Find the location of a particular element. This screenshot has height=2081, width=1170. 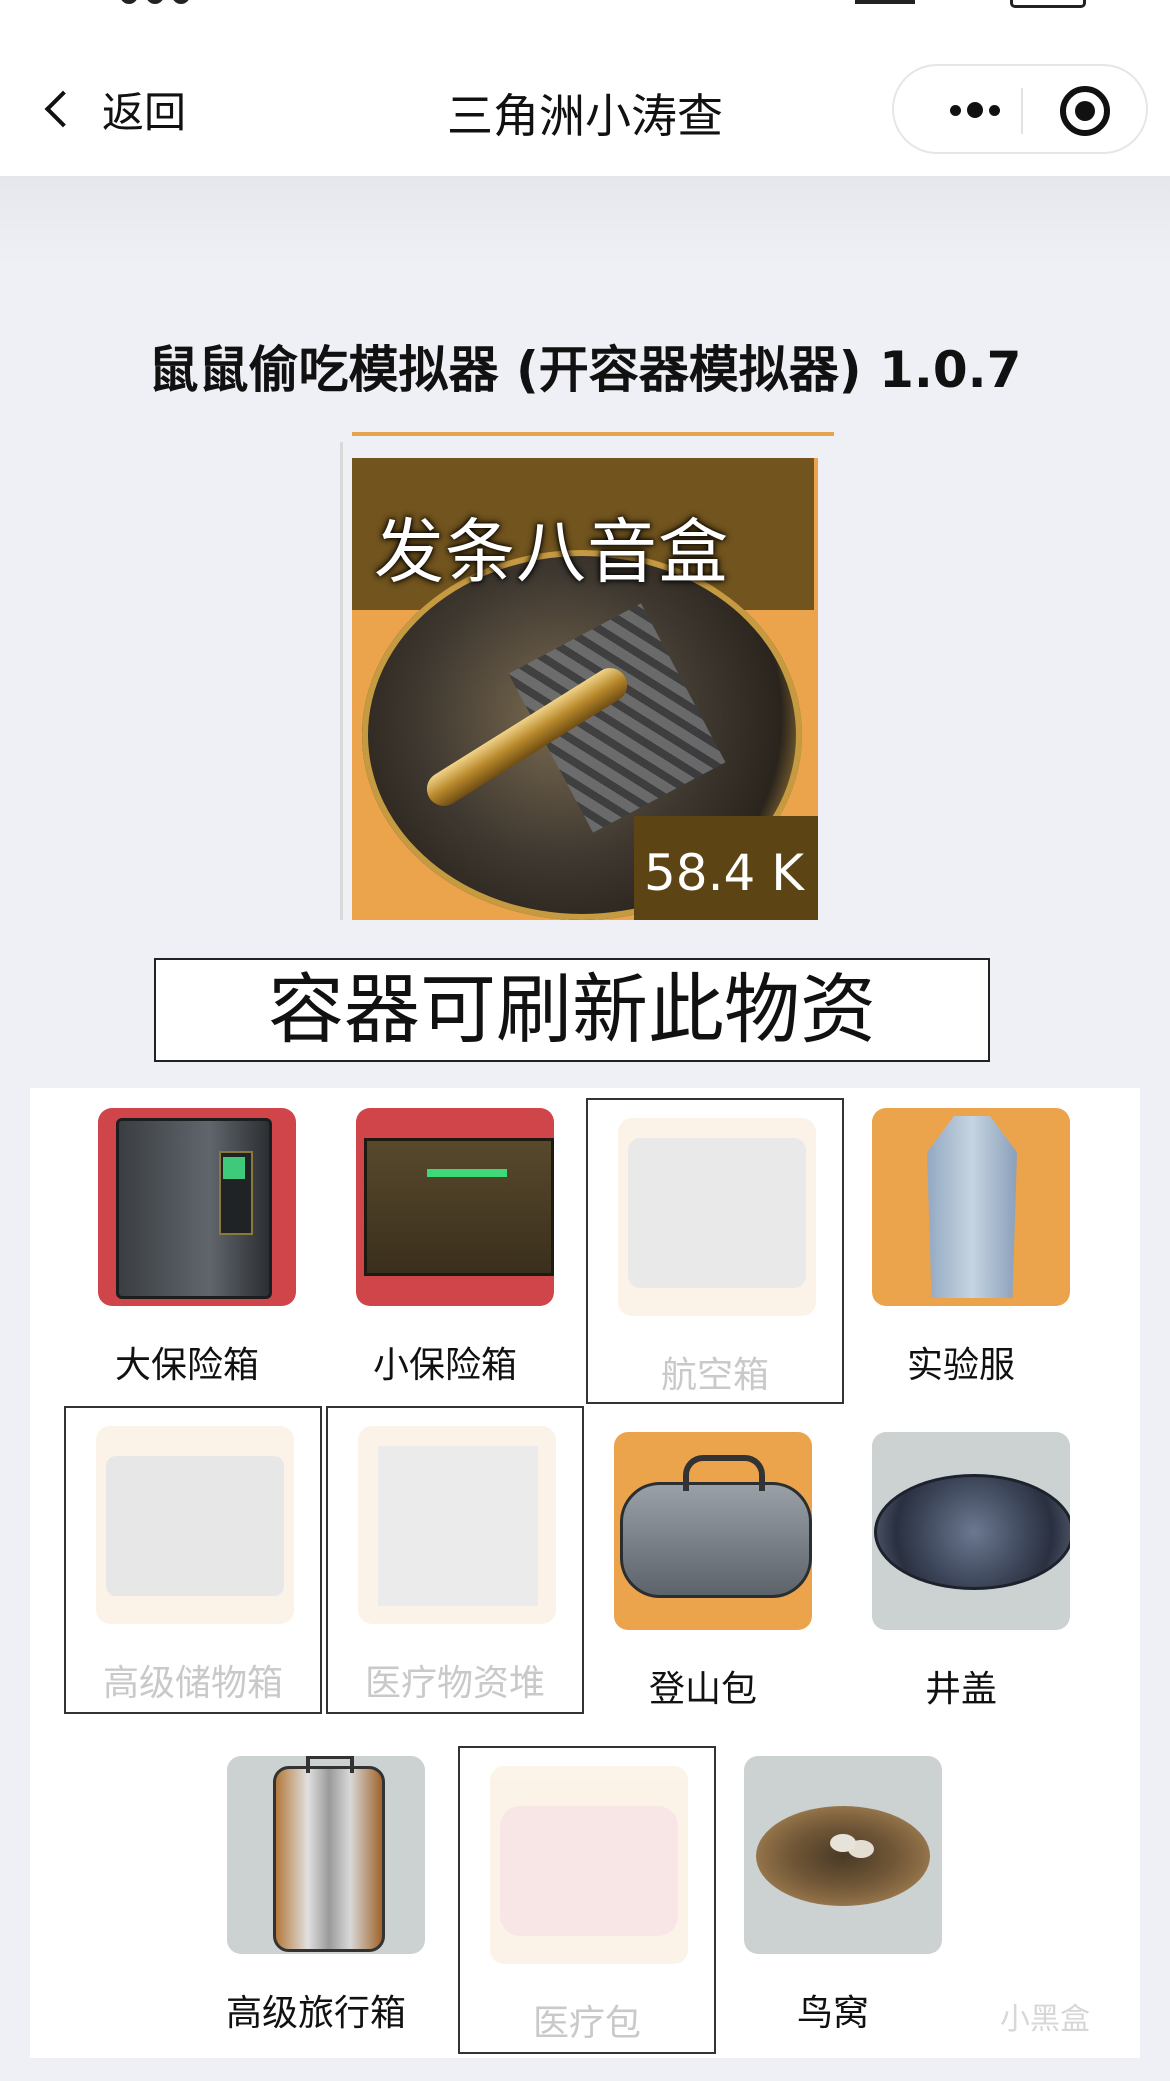

container-label: 医疗物资堆 is located at coordinates (454, 1683).